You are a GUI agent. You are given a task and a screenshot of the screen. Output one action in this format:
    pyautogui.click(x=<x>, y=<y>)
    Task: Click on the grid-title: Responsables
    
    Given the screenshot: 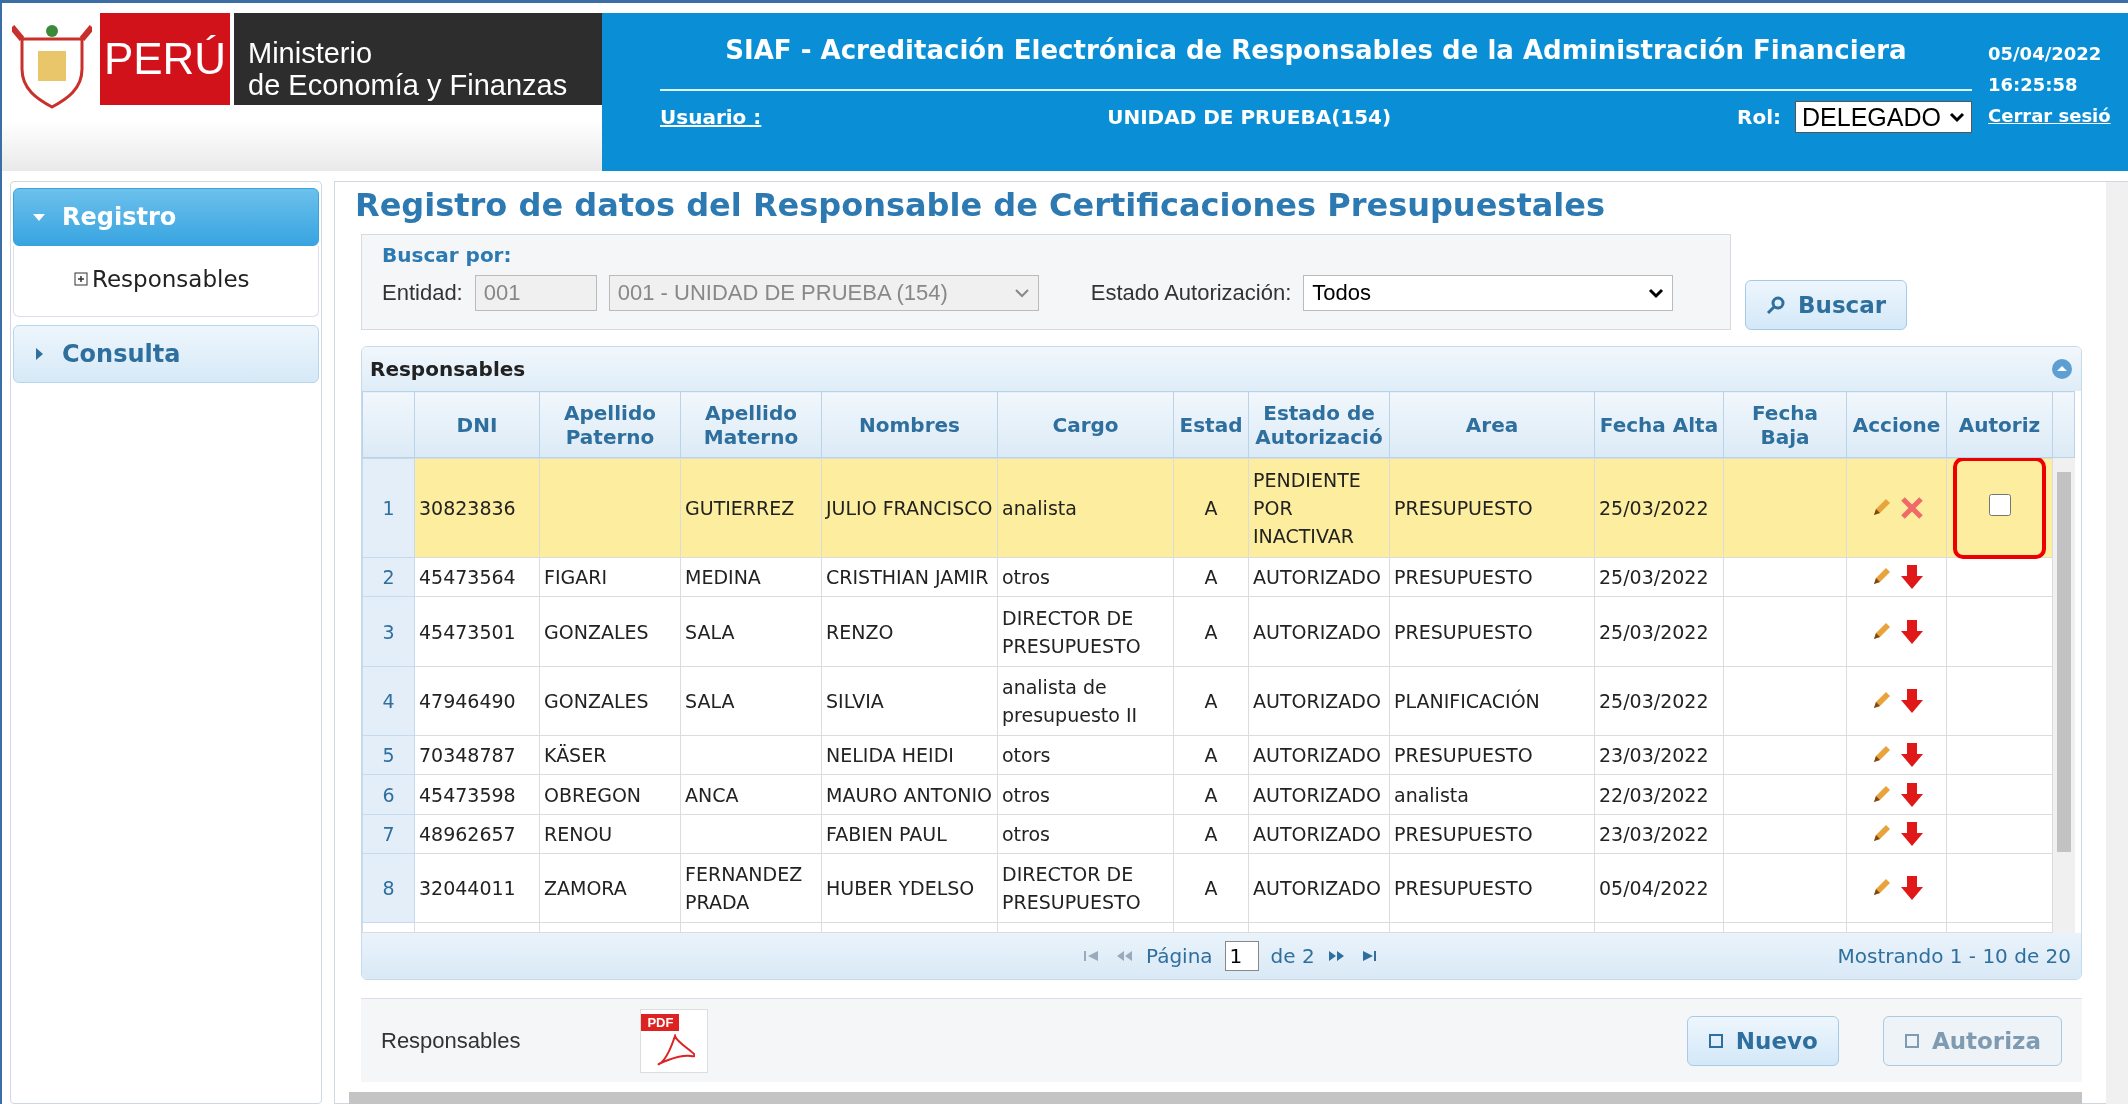 What is the action you would take?
    pyautogui.click(x=448, y=369)
    